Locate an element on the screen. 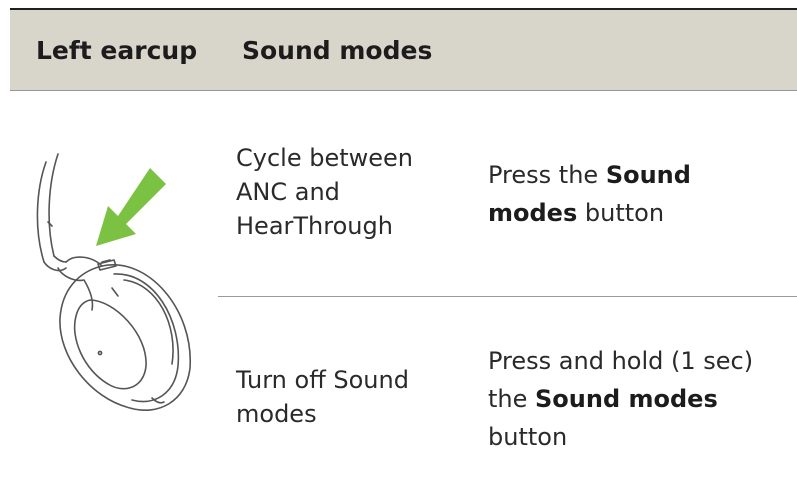  row1-instruction: Press the Sound modes button is located at coordinates (638, 194).